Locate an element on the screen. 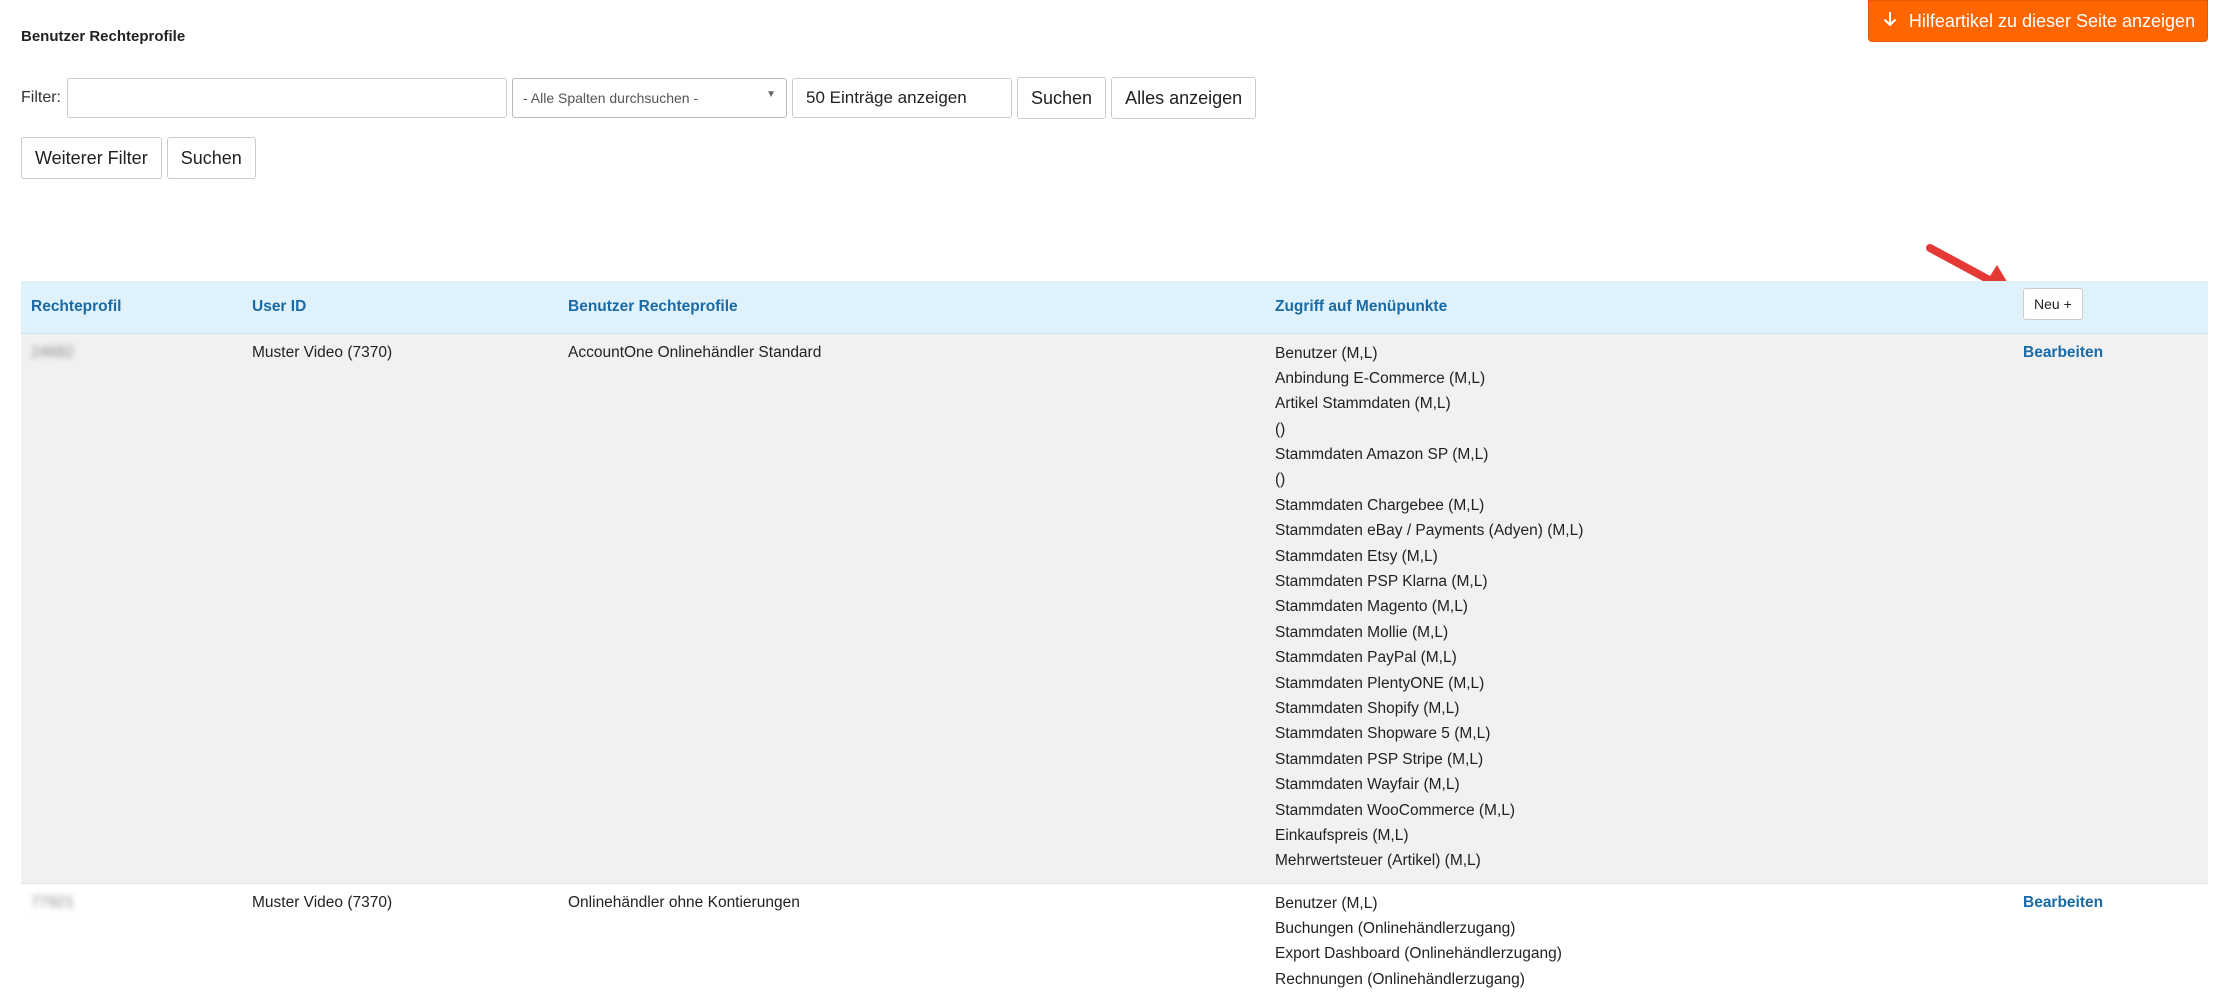 The width and height of the screenshot is (2225, 1001). menu-access-item: Stammdaten Shopify (M,L) is located at coordinates (1367, 708).